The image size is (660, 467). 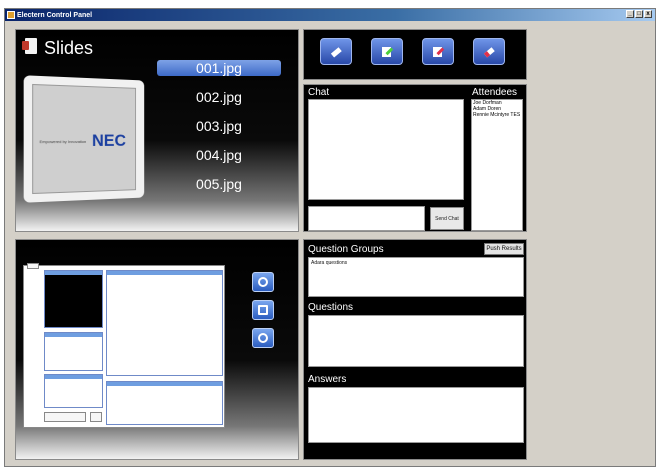 I want to click on thumbnail-tab, so click(x=33, y=266).